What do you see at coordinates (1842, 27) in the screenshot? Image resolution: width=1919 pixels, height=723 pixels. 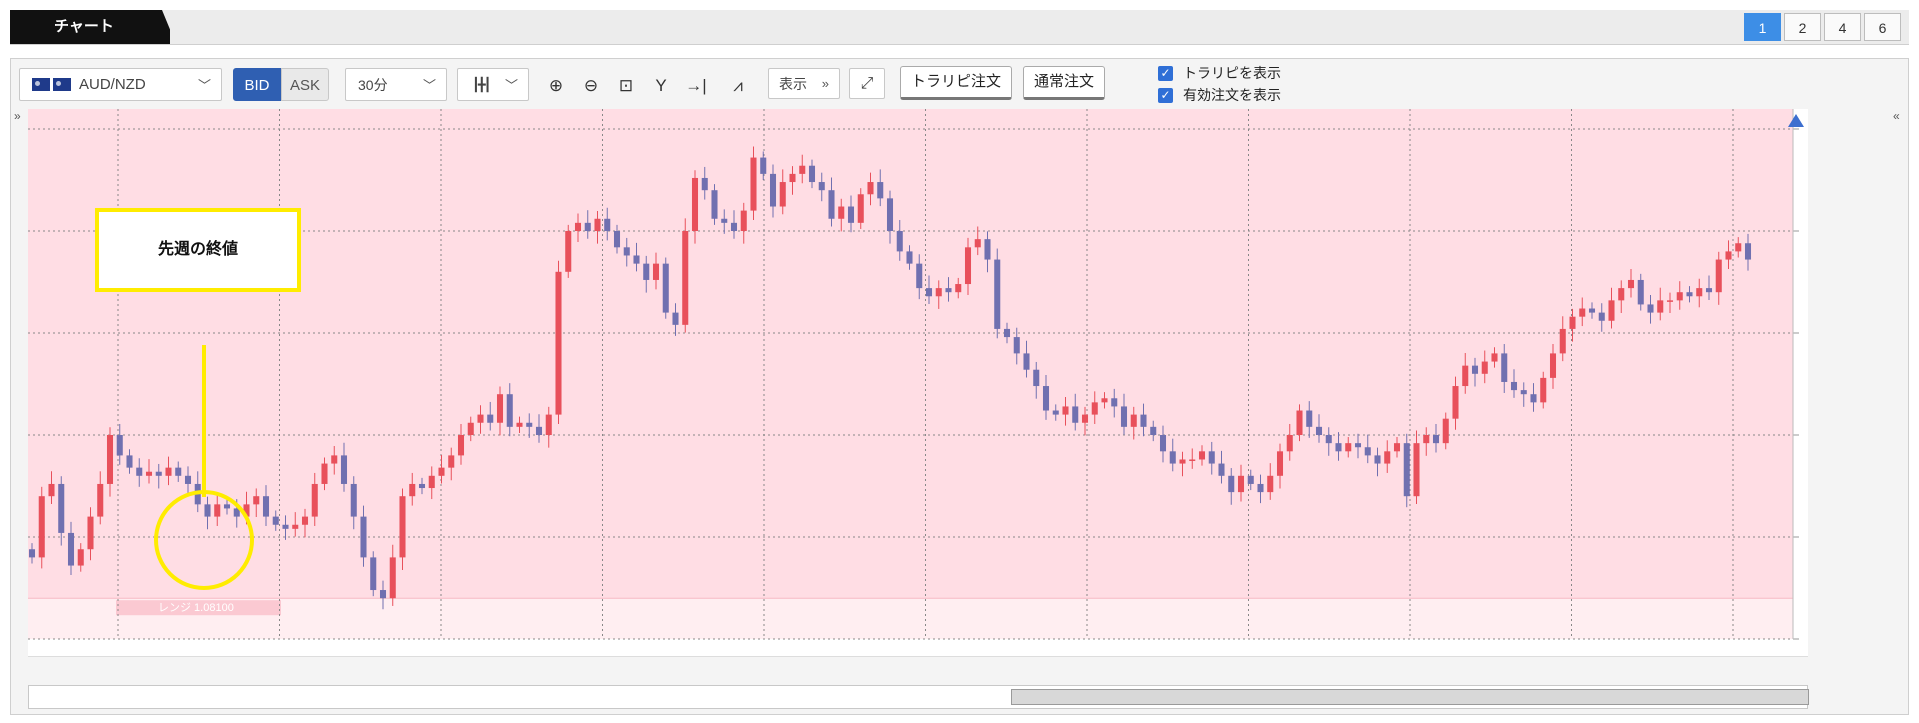 I see `layout-4-button: 4` at bounding box center [1842, 27].